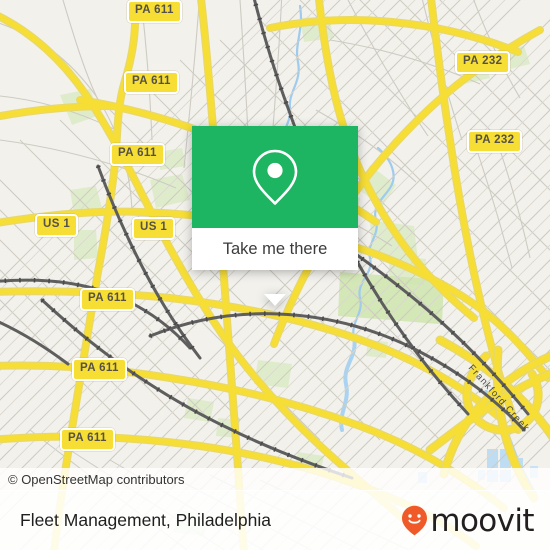  I want to click on map-pin-icon, so click(275, 177).